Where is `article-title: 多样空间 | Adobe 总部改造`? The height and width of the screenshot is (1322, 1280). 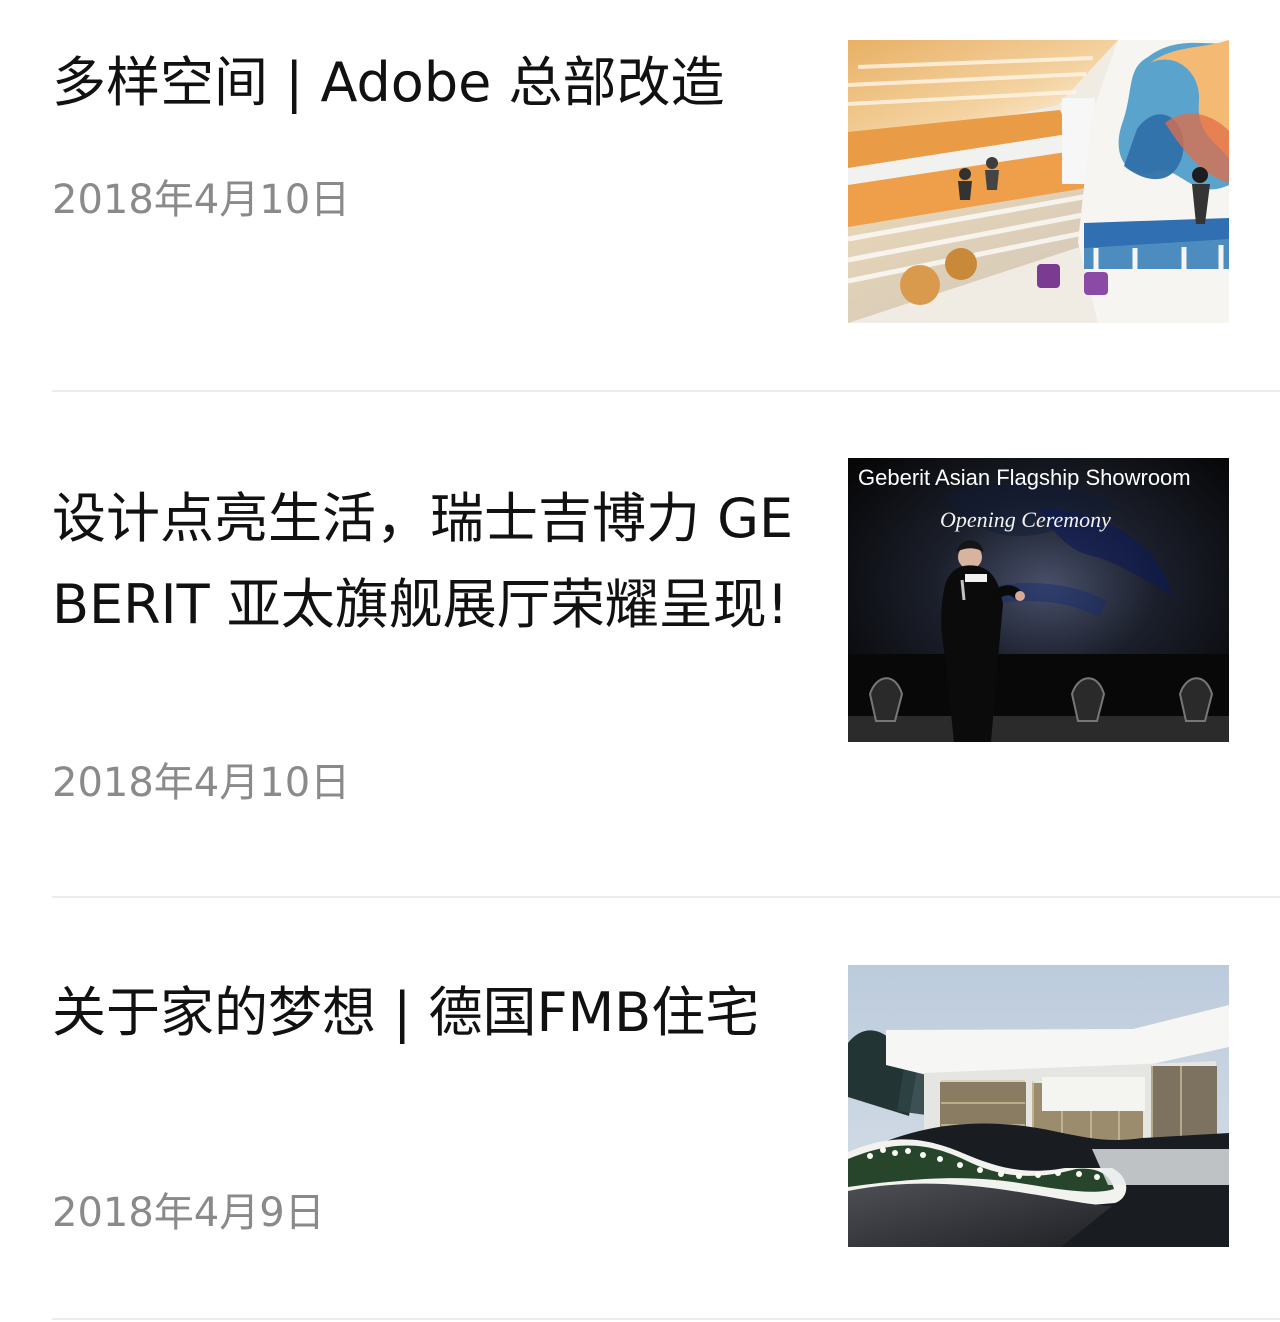
article-title: 多样空间 | Adobe 总部改造 is located at coordinates (426, 83).